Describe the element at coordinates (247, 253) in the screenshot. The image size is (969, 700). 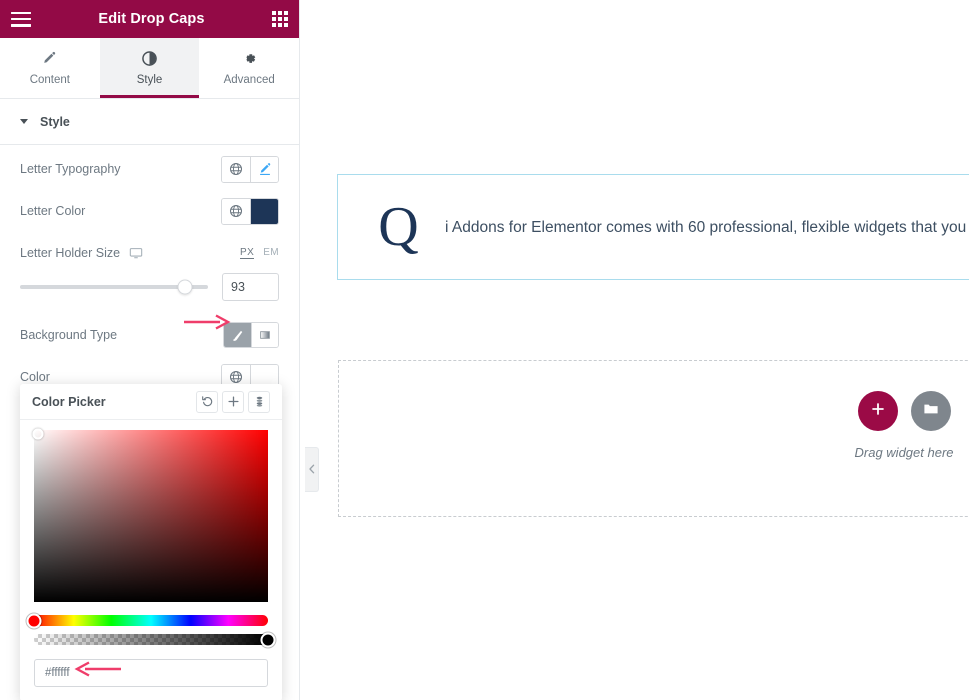
I see `unit-px: PX` at that location.